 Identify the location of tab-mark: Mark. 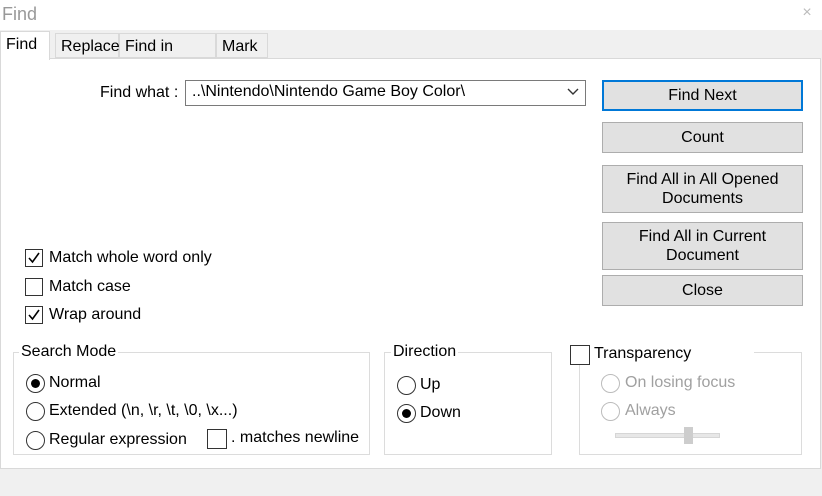
(242, 45).